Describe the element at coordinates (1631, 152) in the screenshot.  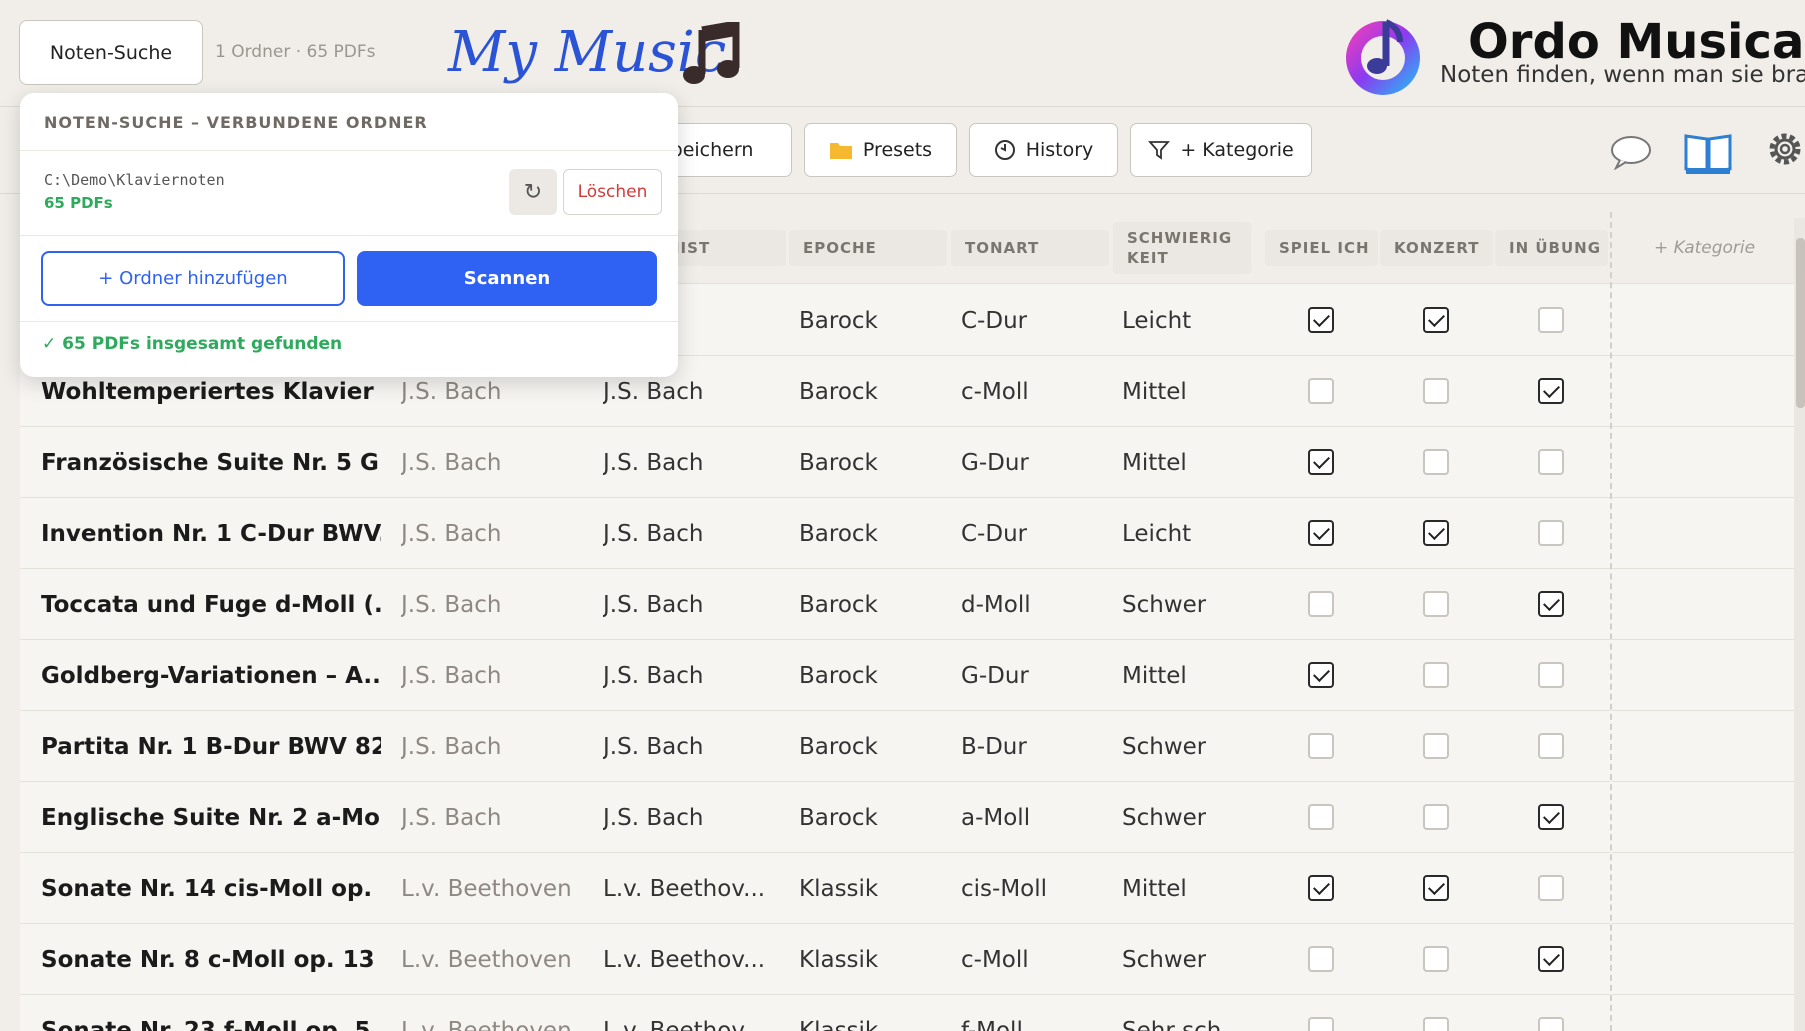
I see `chat-bubble-icon` at that location.